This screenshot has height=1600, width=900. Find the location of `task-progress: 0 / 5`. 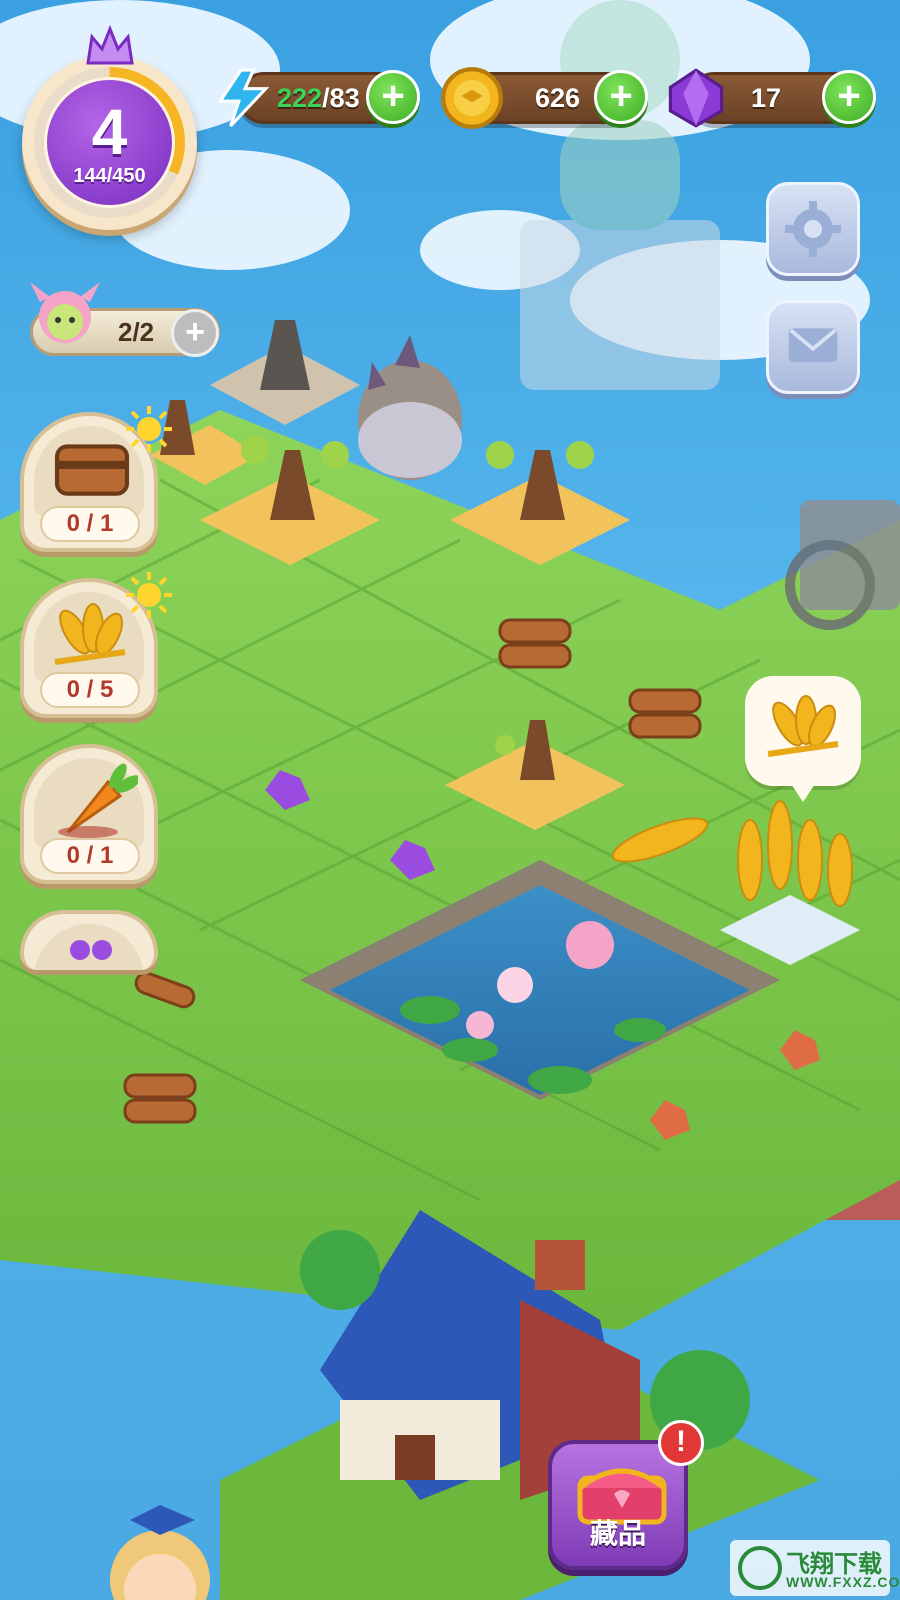

task-progress: 0 / 5 is located at coordinates (90, 690).